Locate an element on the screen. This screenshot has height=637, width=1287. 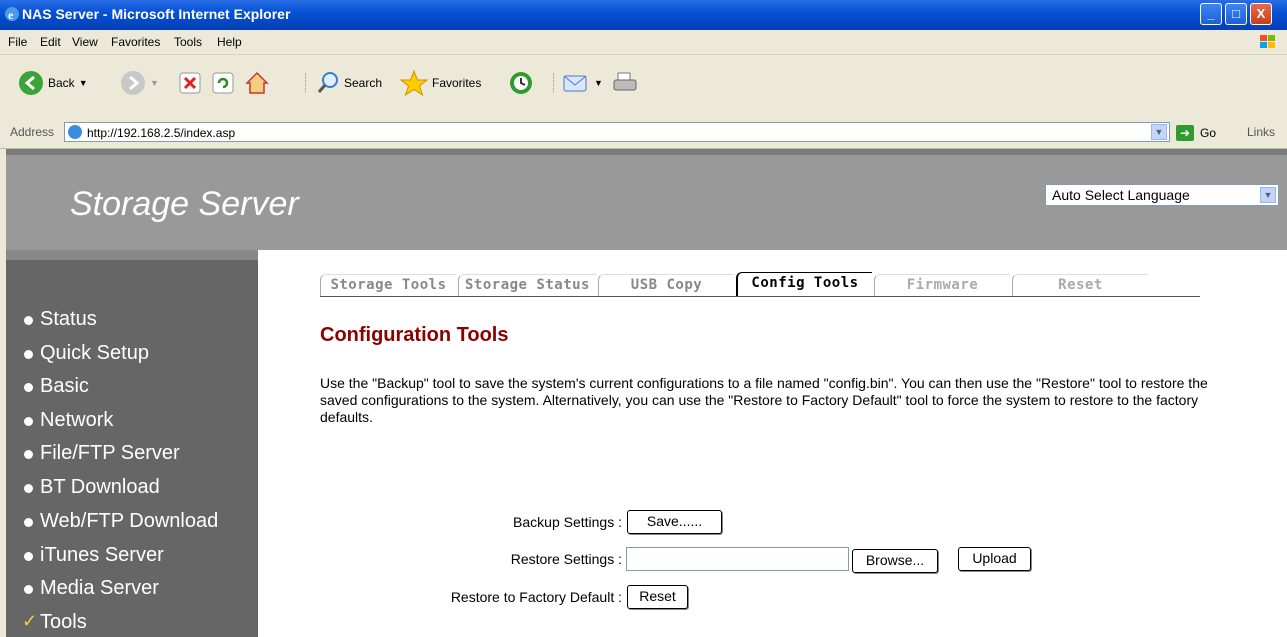
restore-row: Restore Settings : Browse... Upload is located at coordinates (772, 560).